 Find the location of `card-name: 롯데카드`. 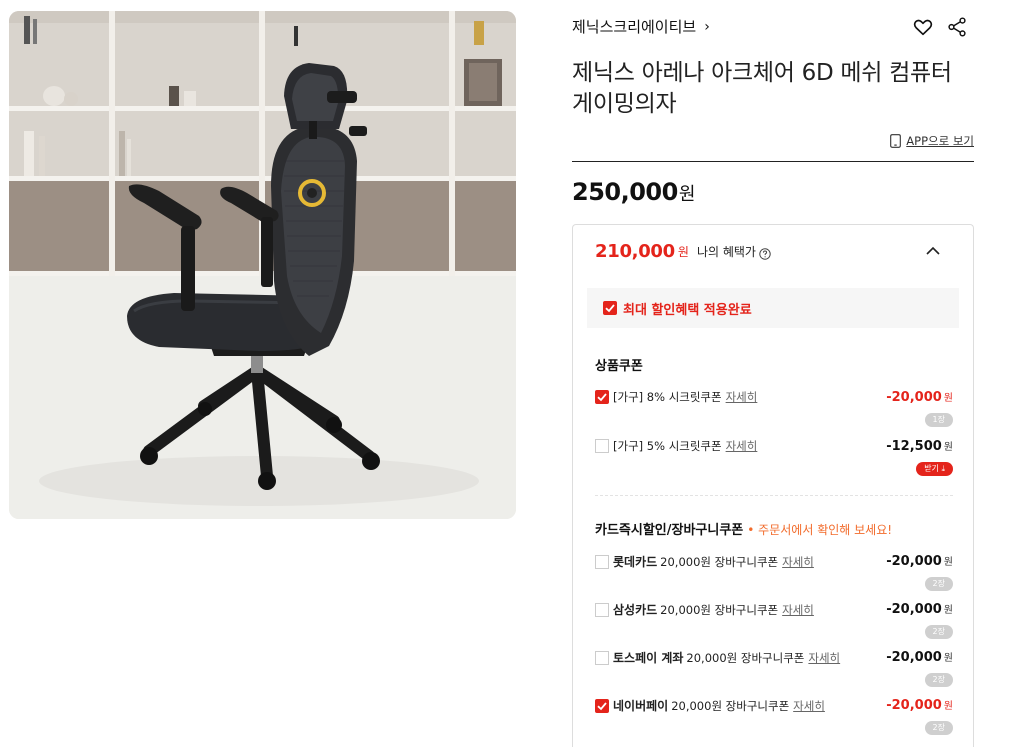

card-name: 롯데카드 is located at coordinates (635, 562).